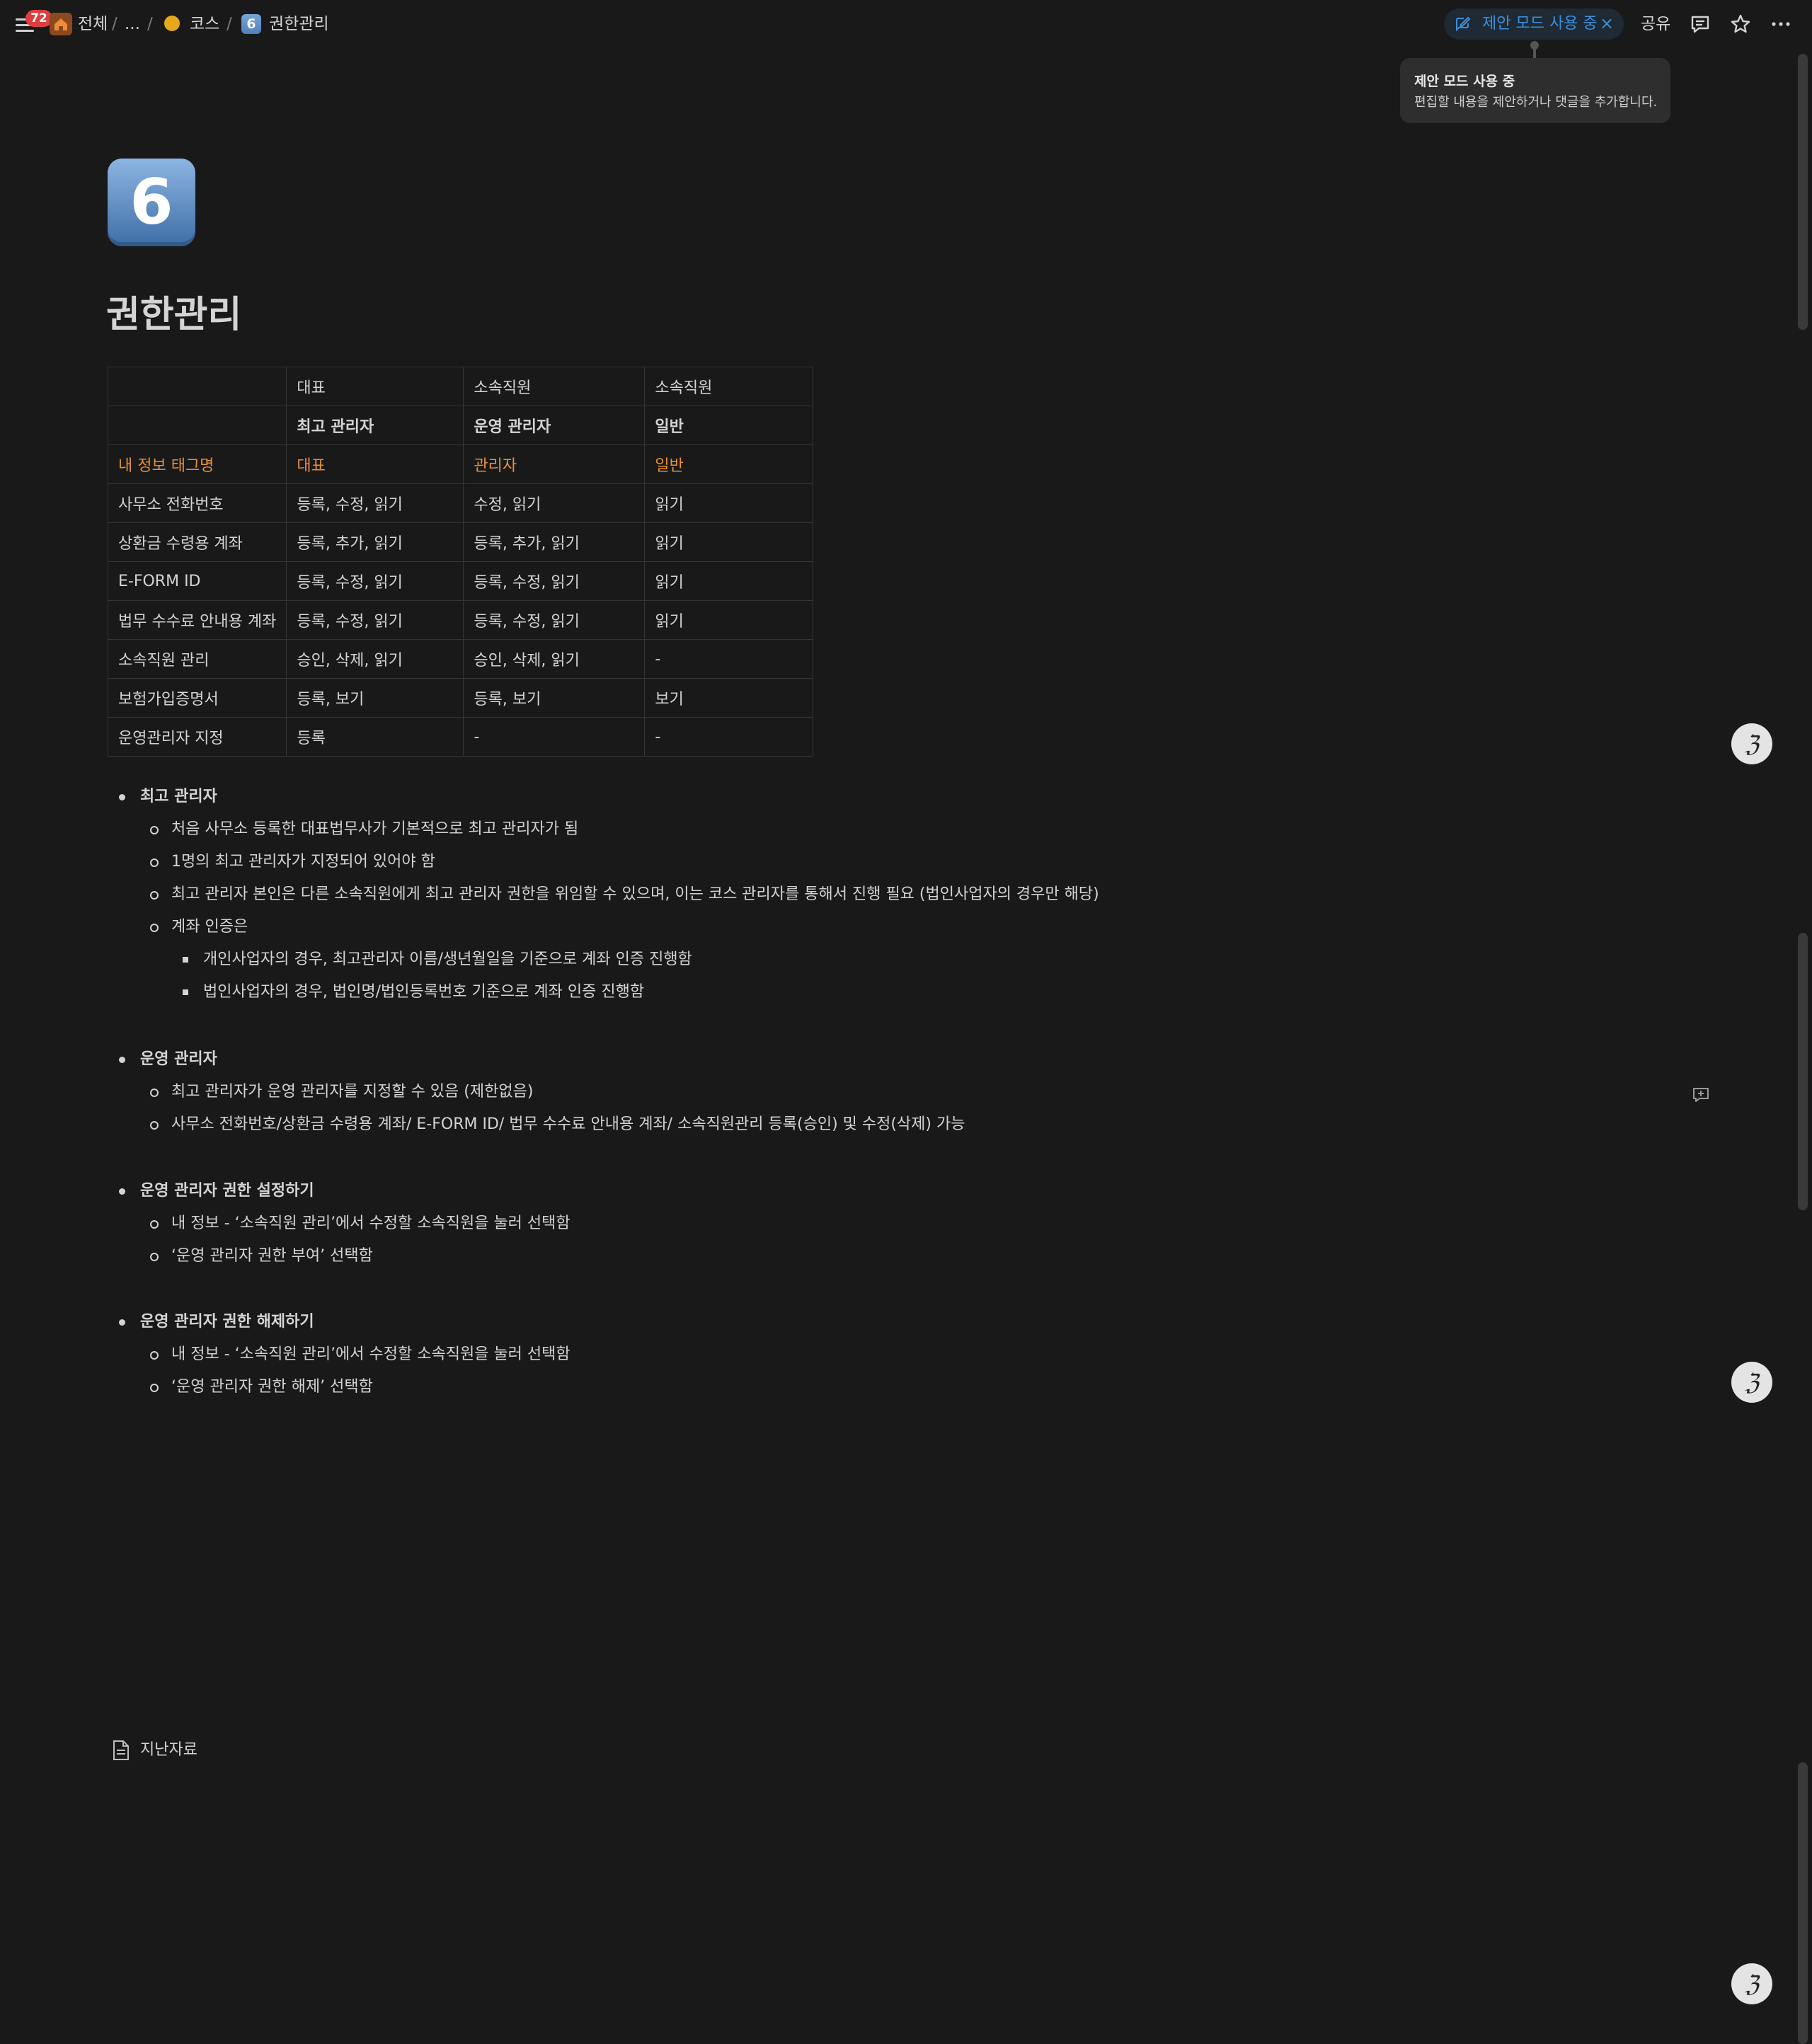 The height and width of the screenshot is (2044, 1812). I want to click on subpage-link-label: 지난자료, so click(168, 1750).